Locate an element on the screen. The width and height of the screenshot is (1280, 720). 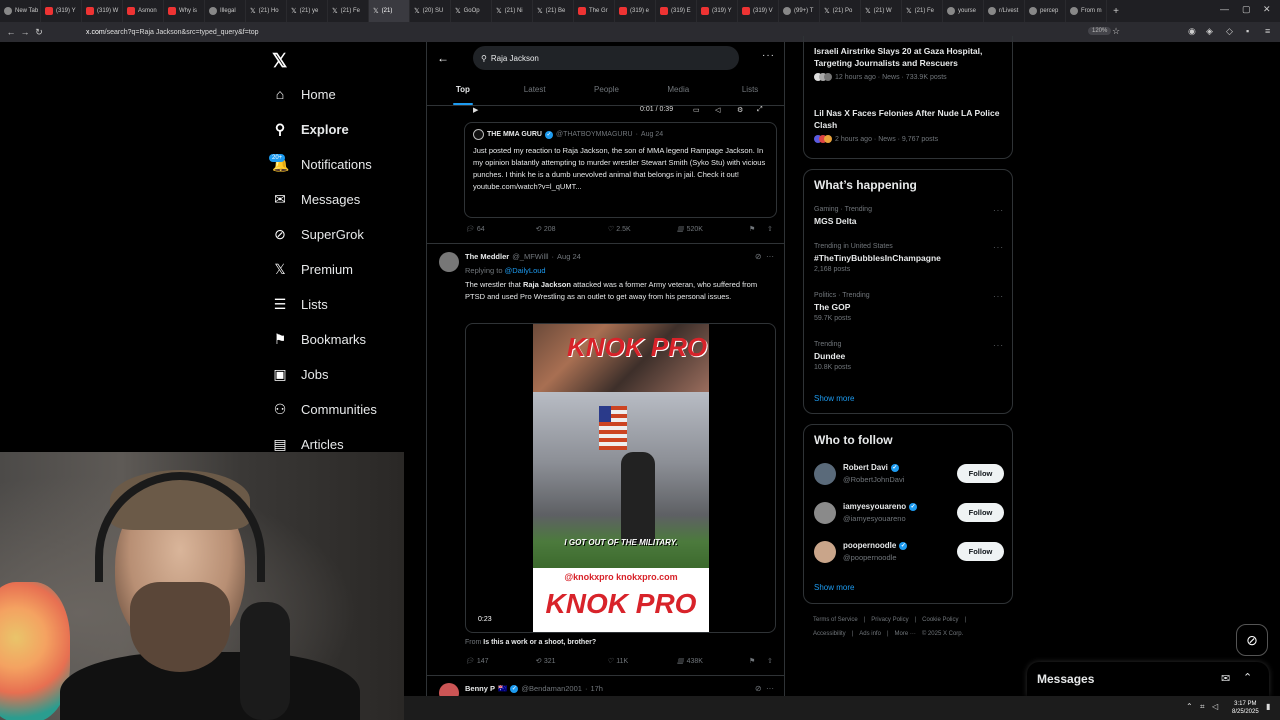
back-arrow-icon: ← is located at coordinates (443, 58).